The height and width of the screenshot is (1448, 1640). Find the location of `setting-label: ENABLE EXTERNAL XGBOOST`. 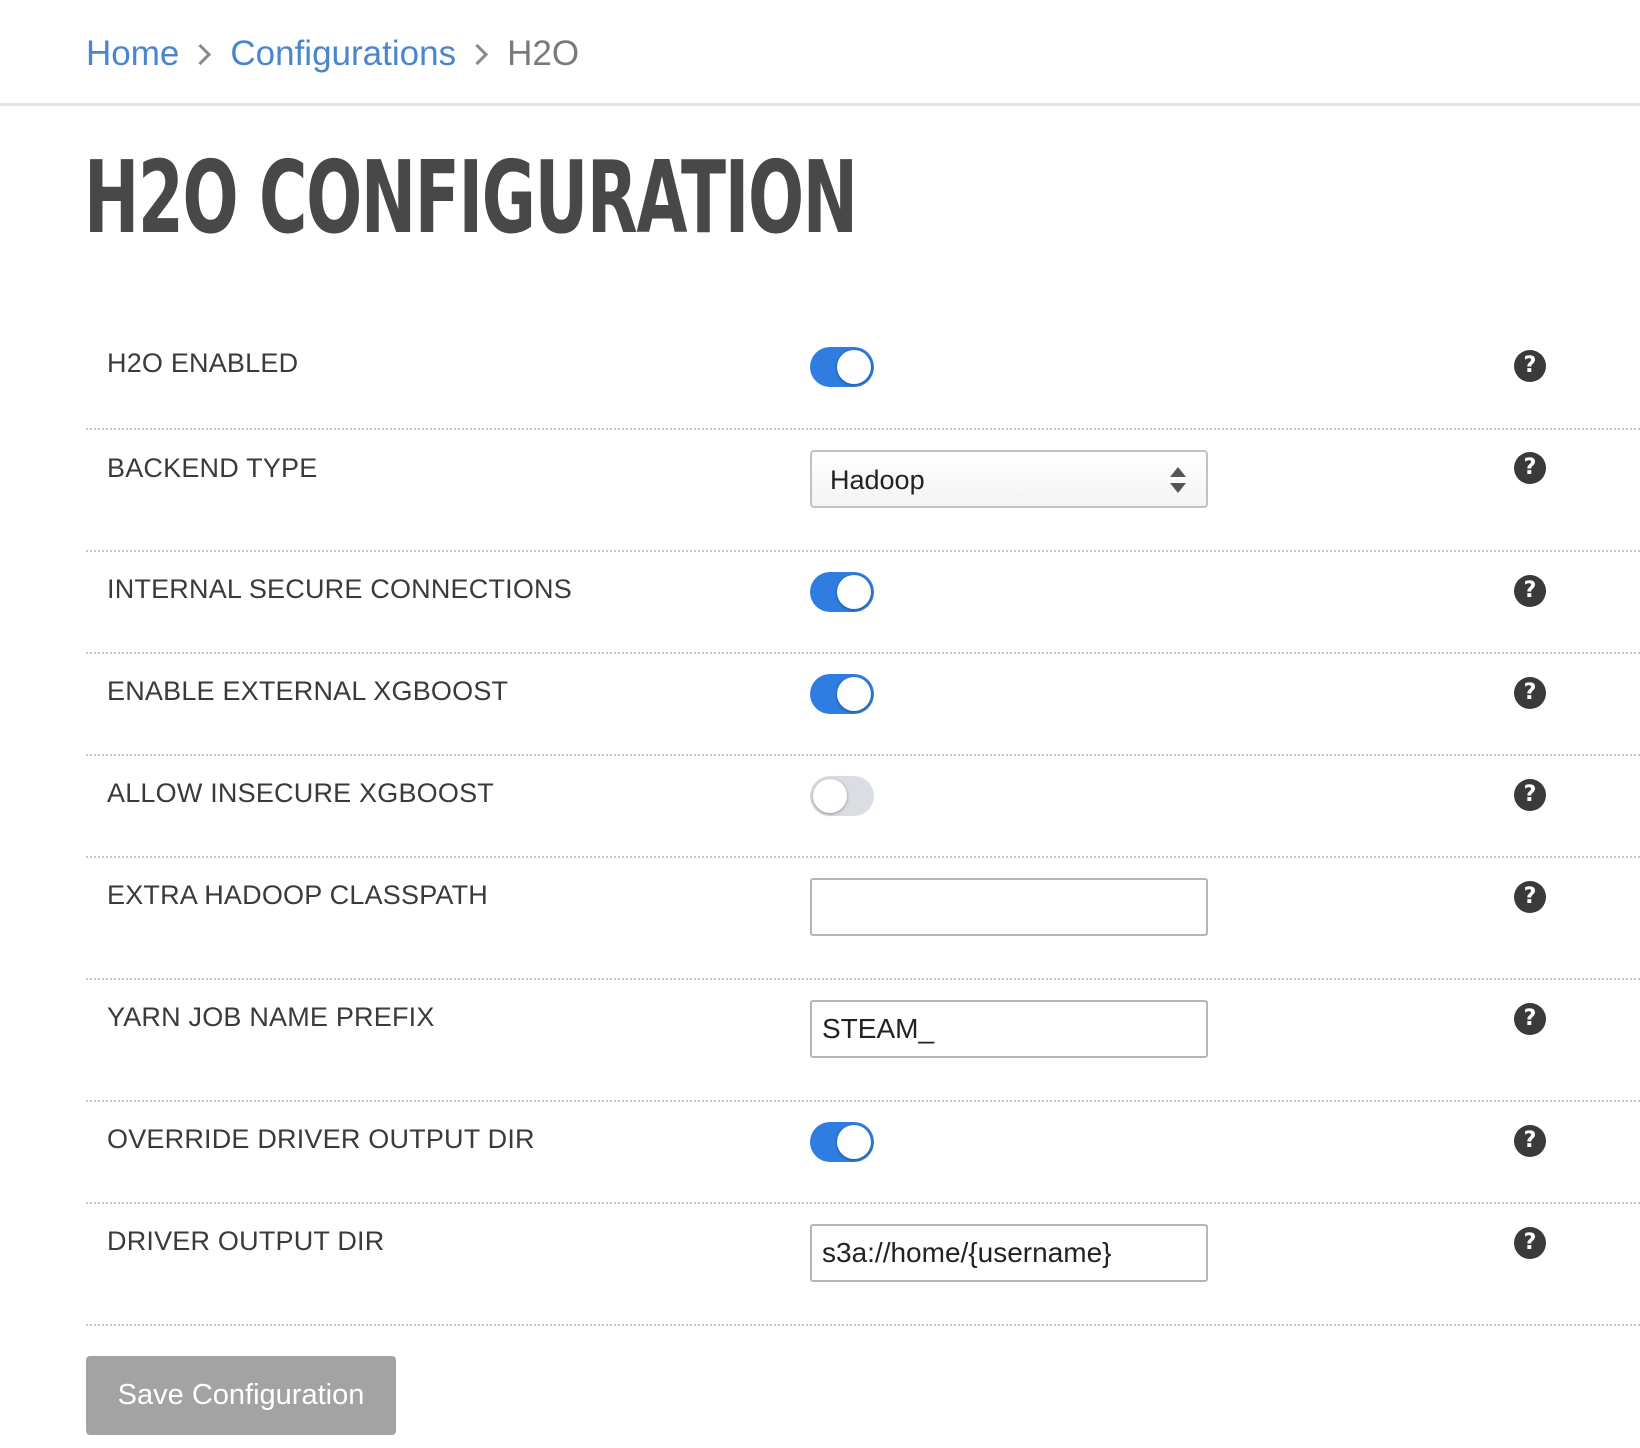

setting-label: ENABLE EXTERNAL XGBOOST is located at coordinates (308, 691).